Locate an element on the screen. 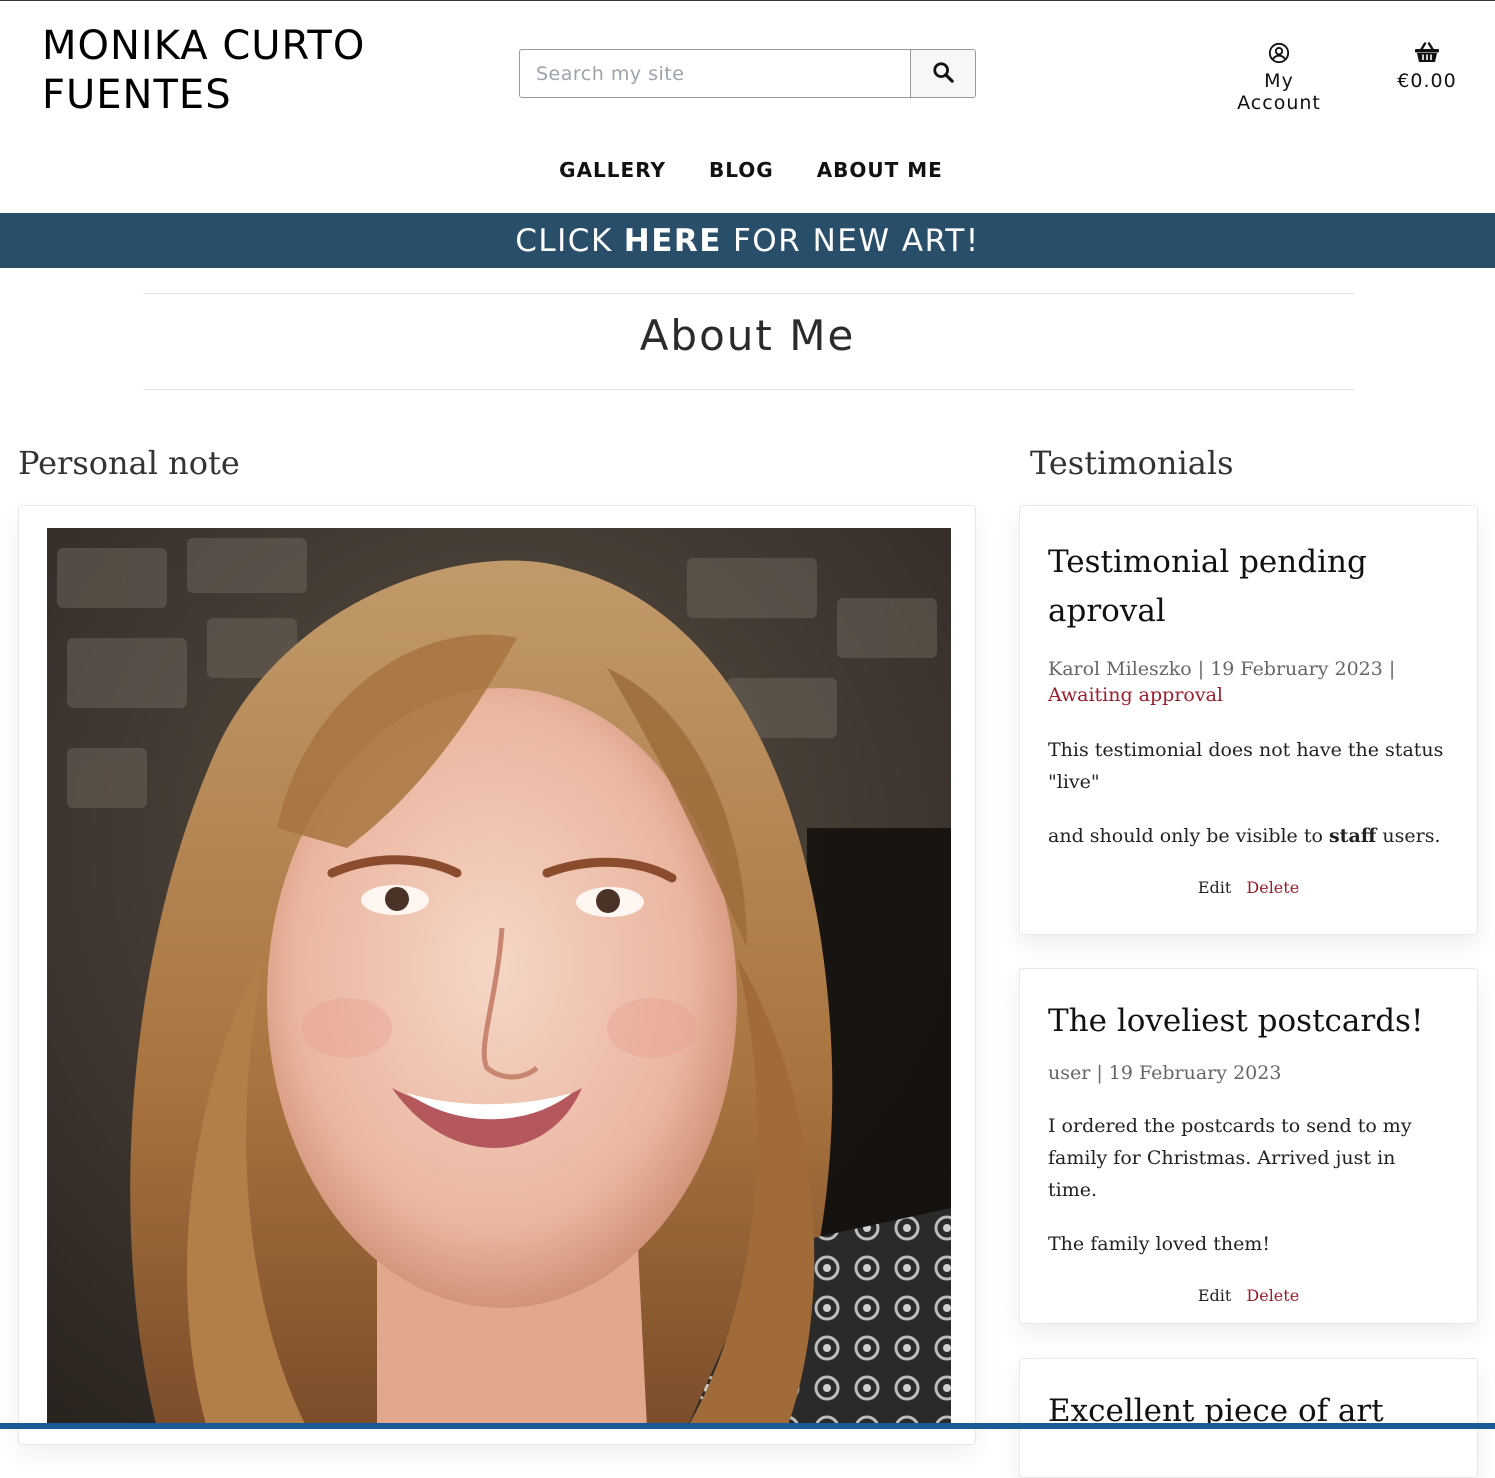 Image resolution: width=1495 pixels, height=1478 pixels. brand-line-2: FUENTES is located at coordinates (137, 95).